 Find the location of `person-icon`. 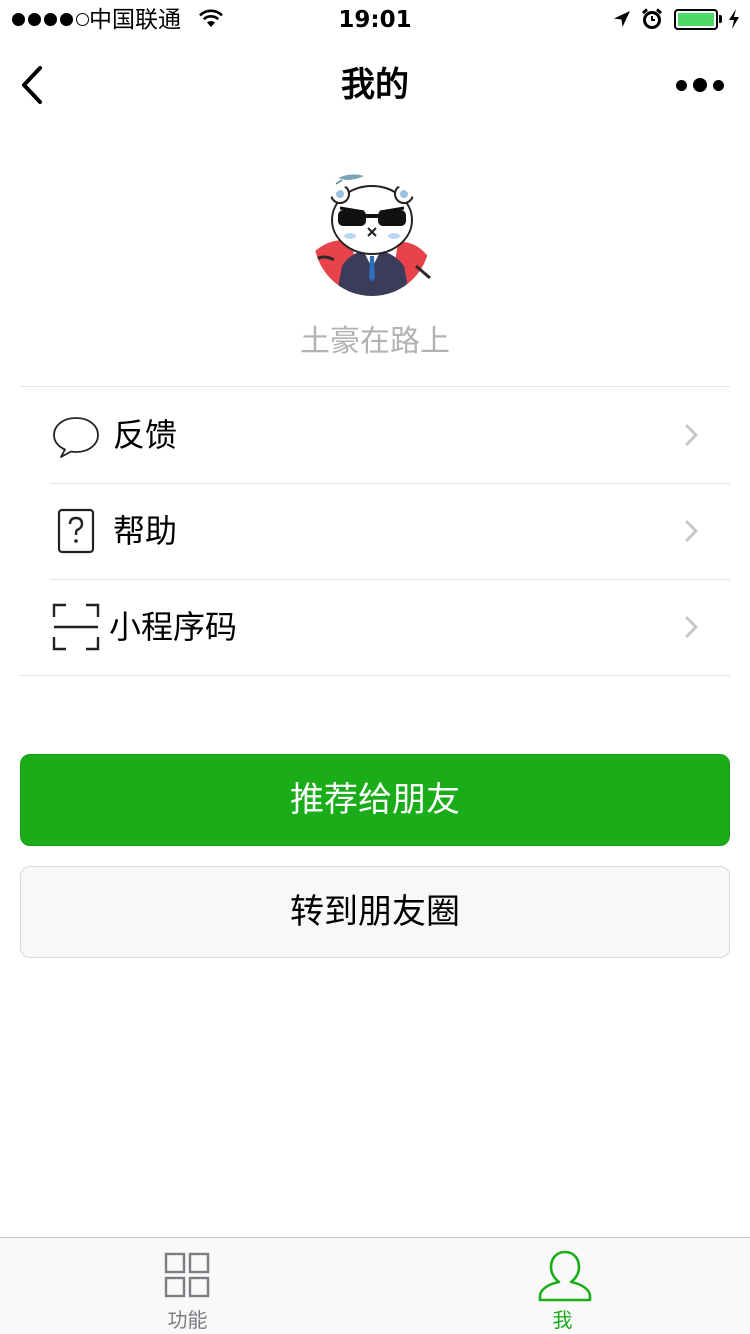

person-icon is located at coordinates (564, 1276).